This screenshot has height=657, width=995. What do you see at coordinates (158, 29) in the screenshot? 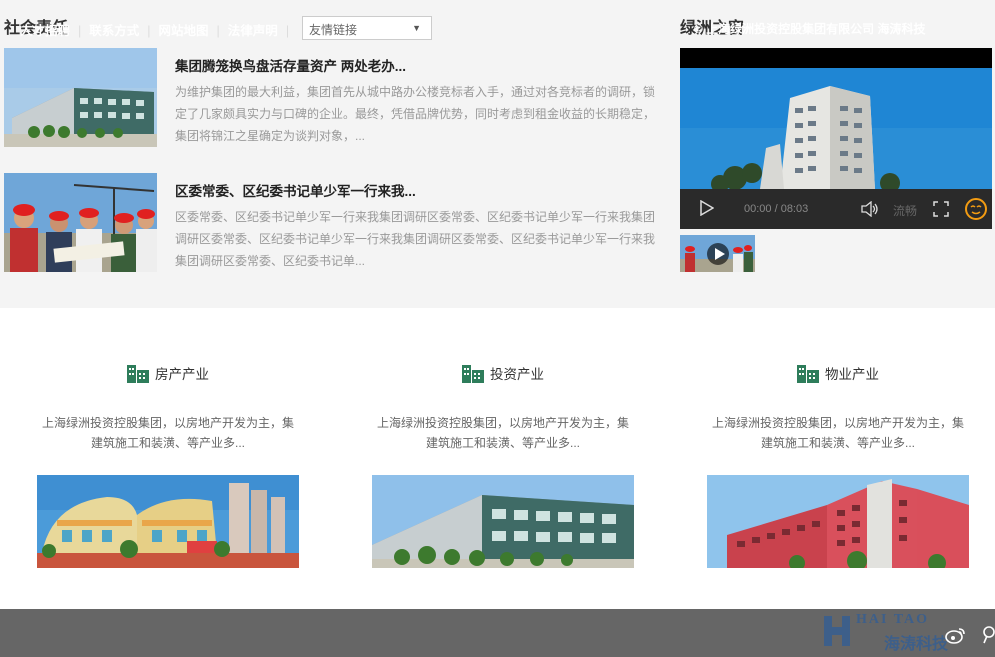
I see `footer-links: 人才招聘 | 联系方式 | 网站地图 | 法律声明 |` at bounding box center [158, 29].